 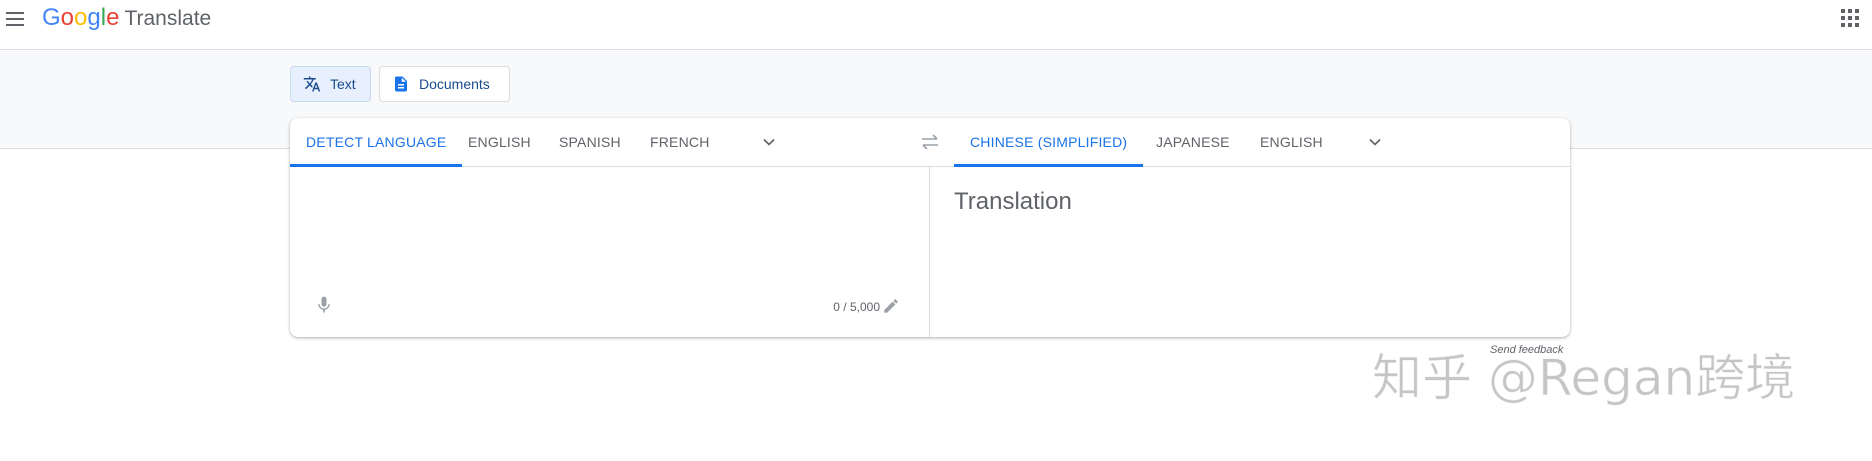 I want to click on pencil-icon, so click(x=891, y=306).